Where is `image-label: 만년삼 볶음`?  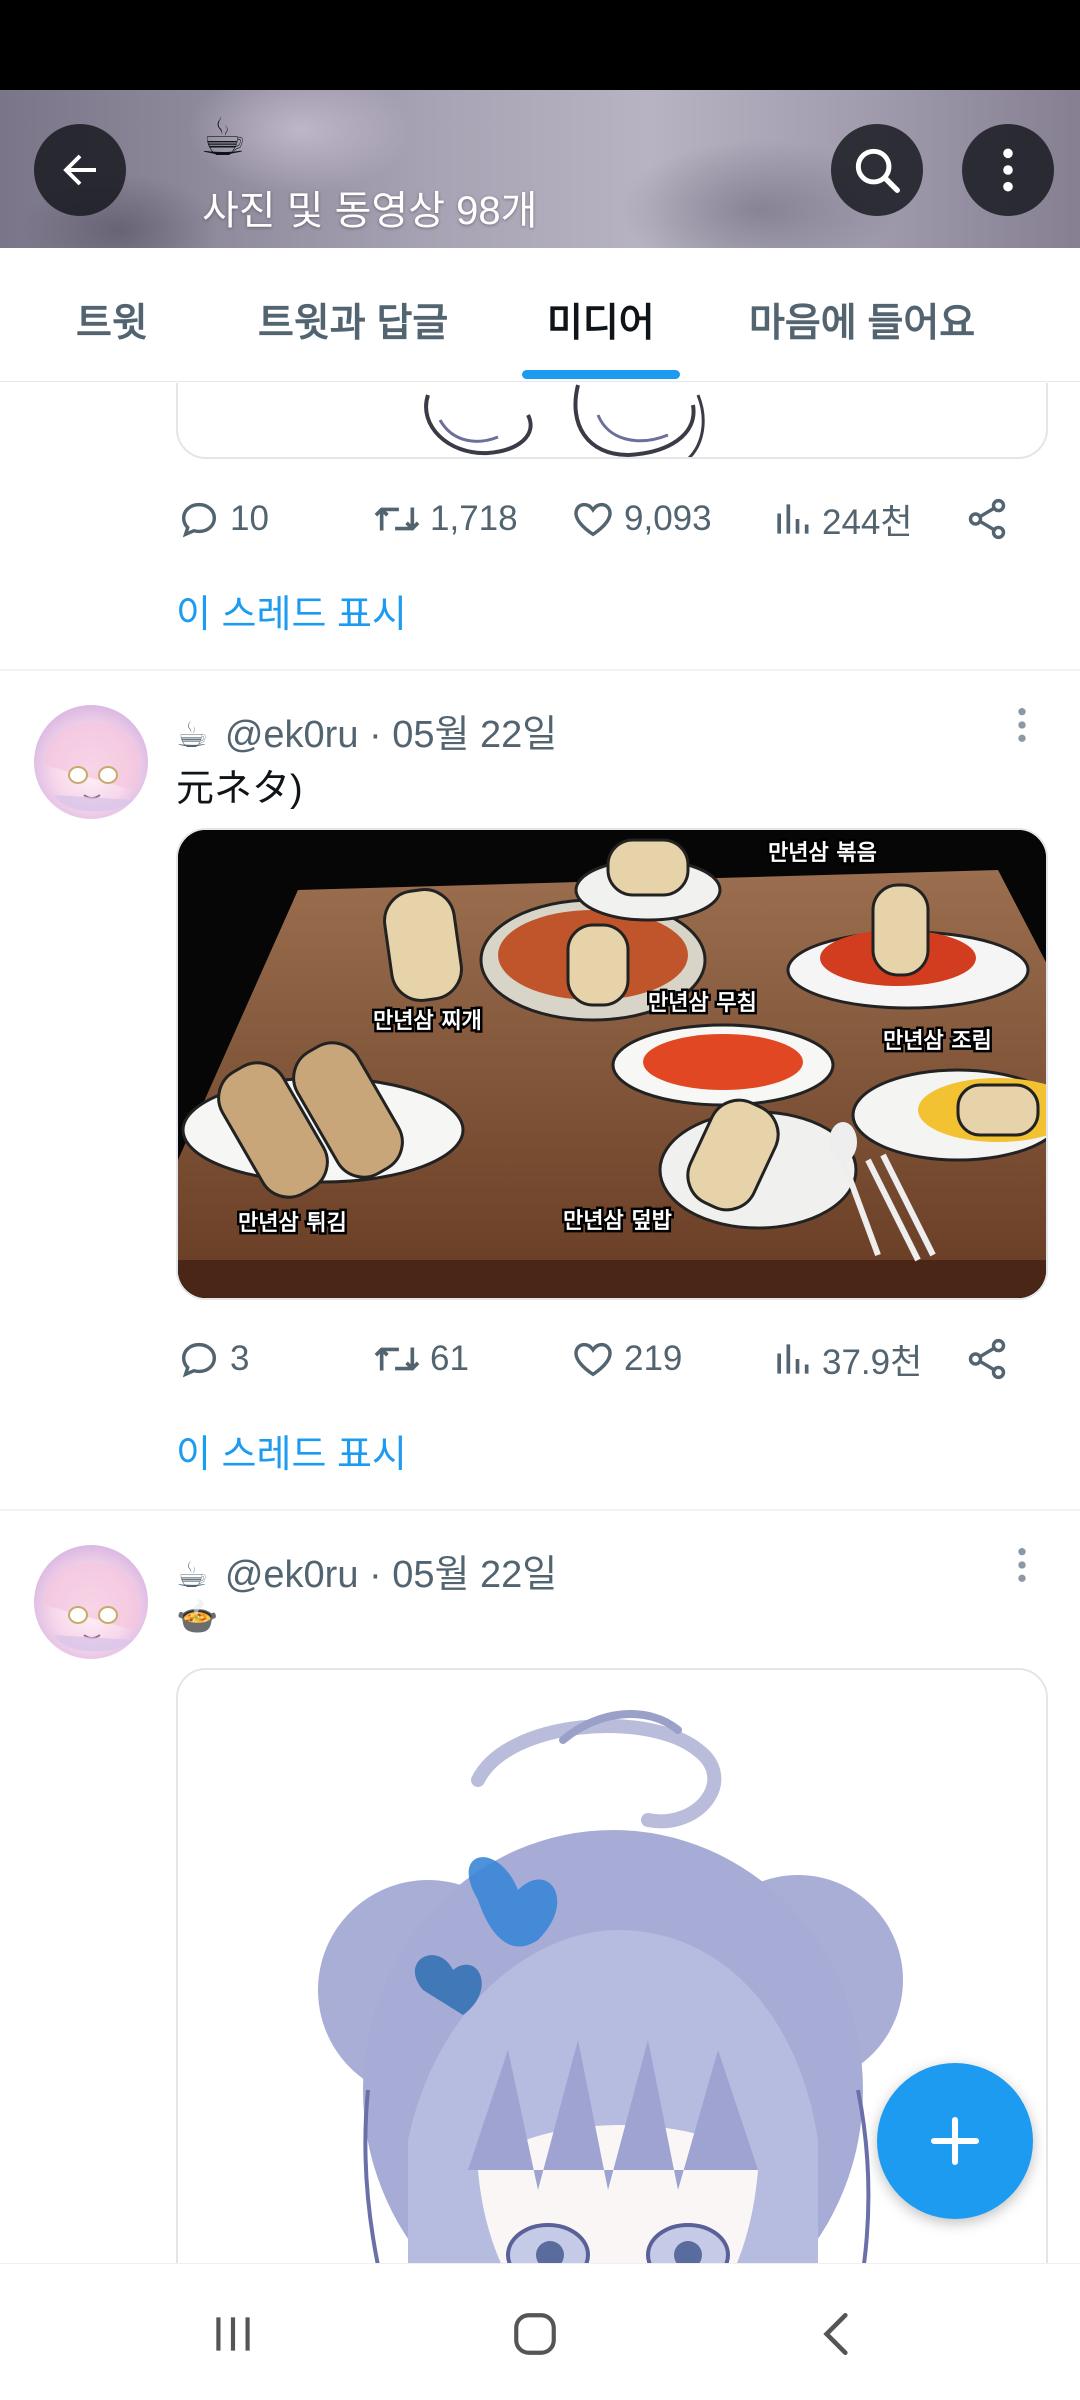 image-label: 만년삼 볶음 is located at coordinates (822, 853).